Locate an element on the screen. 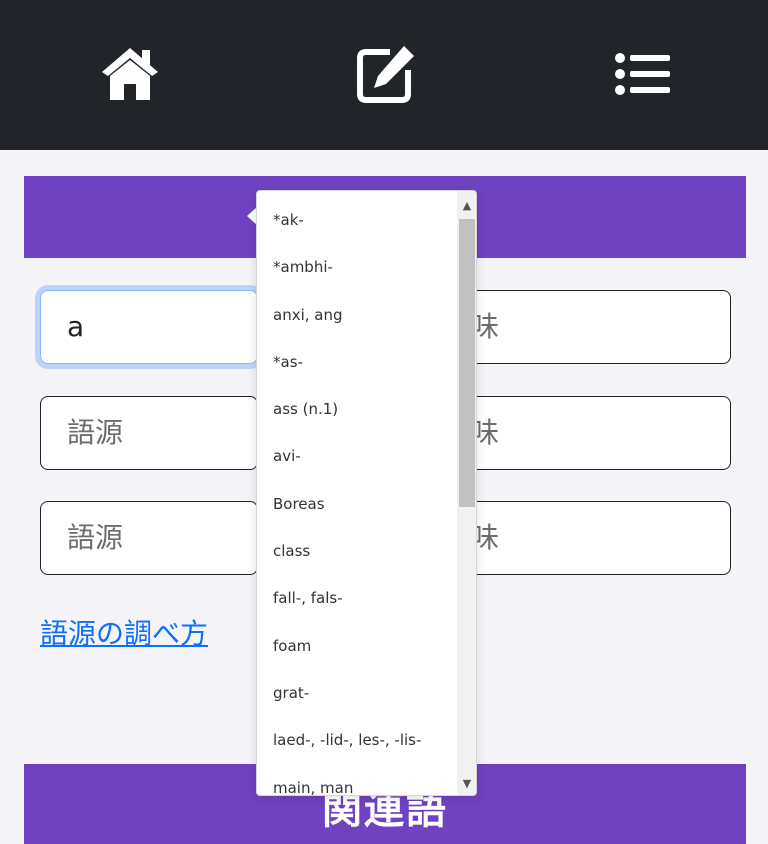 The height and width of the screenshot is (844, 768). dropdown-item: main, man is located at coordinates (357, 780).